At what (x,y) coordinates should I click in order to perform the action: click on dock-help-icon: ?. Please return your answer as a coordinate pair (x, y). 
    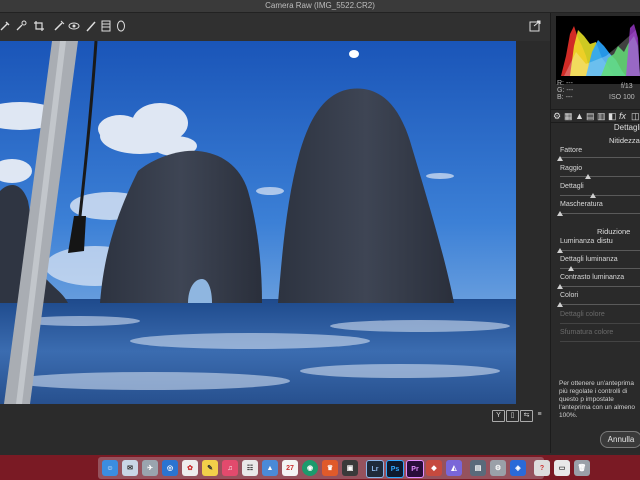
    Looking at the image, I should click on (542, 468).